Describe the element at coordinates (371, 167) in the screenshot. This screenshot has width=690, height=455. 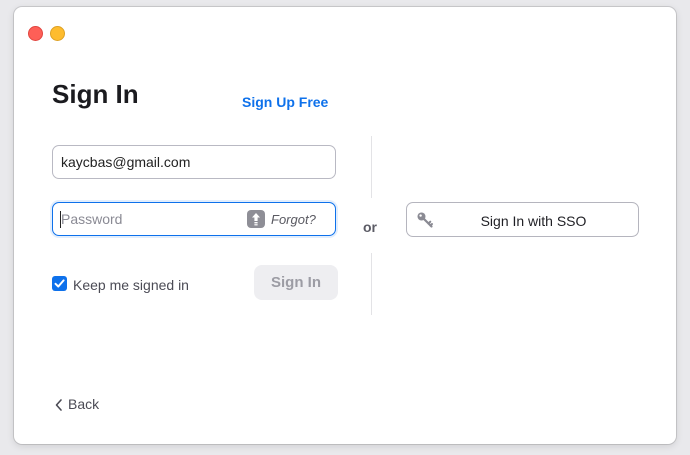
I see `divider-top` at that location.